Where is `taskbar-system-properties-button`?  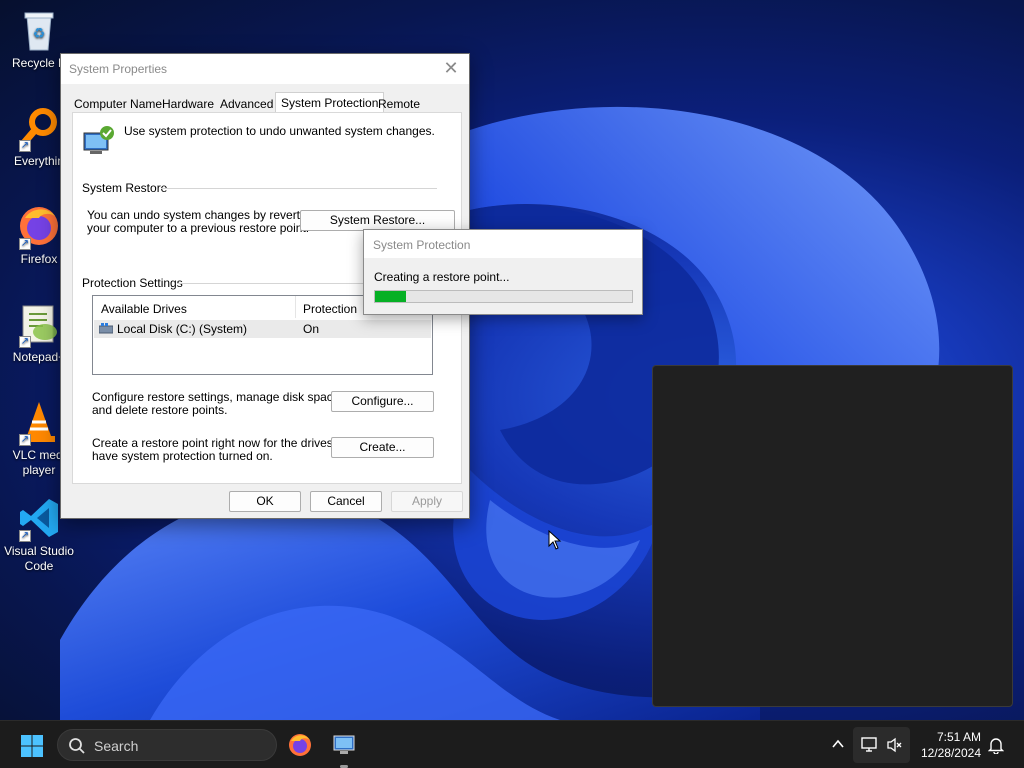 taskbar-system-properties-button is located at coordinates (345, 745).